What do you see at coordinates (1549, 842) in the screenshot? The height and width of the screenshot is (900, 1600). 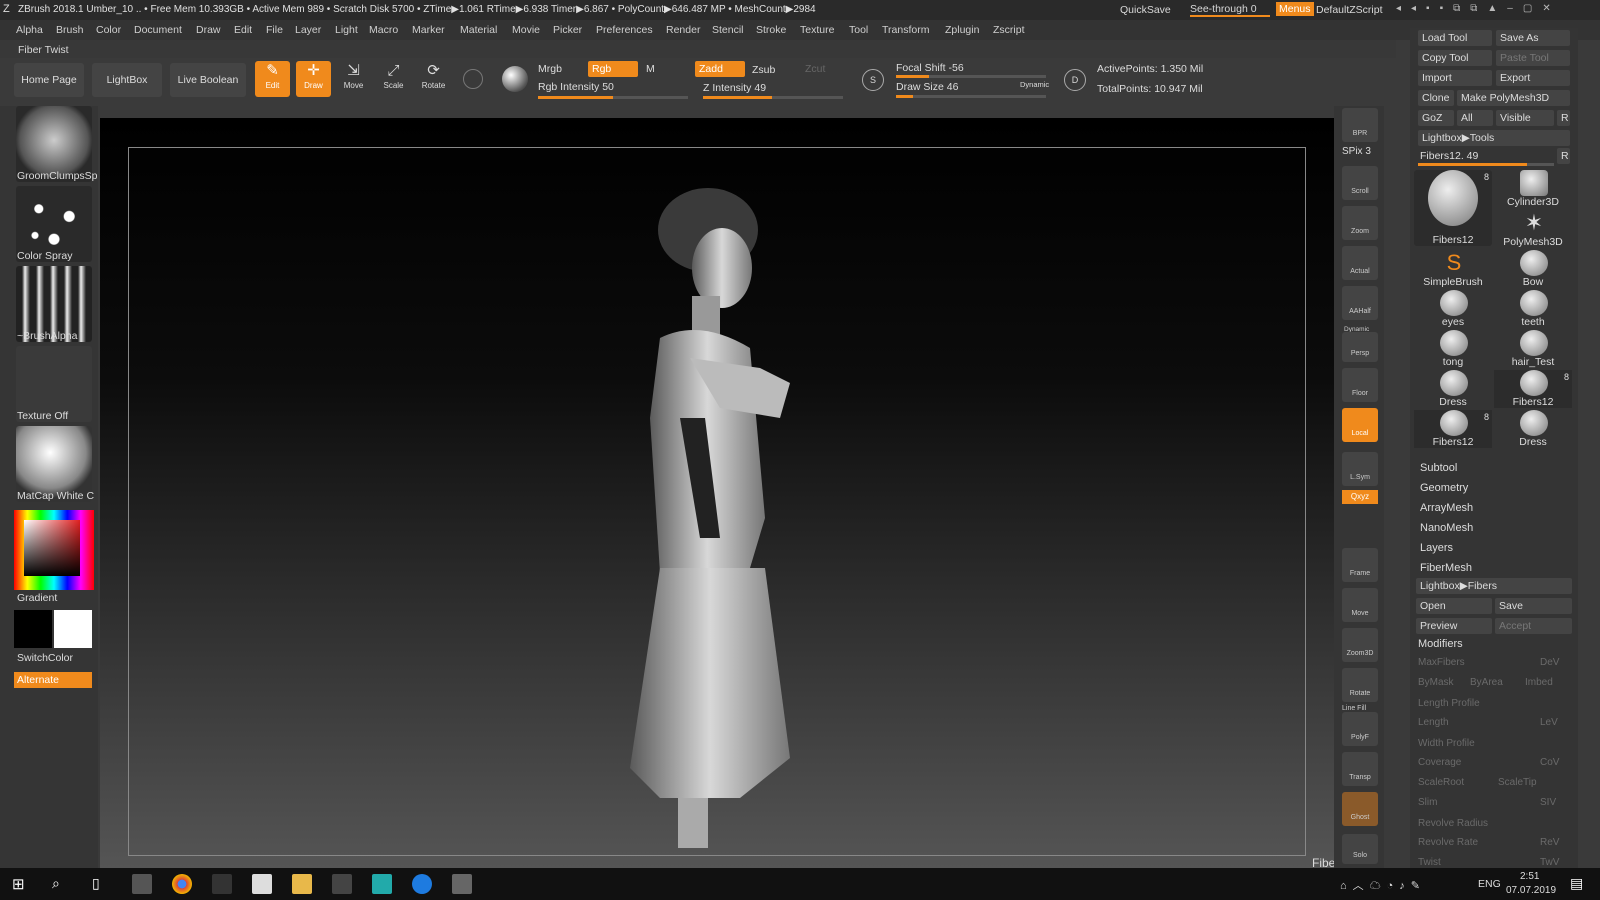 I see `rev-slider: ReV` at bounding box center [1549, 842].